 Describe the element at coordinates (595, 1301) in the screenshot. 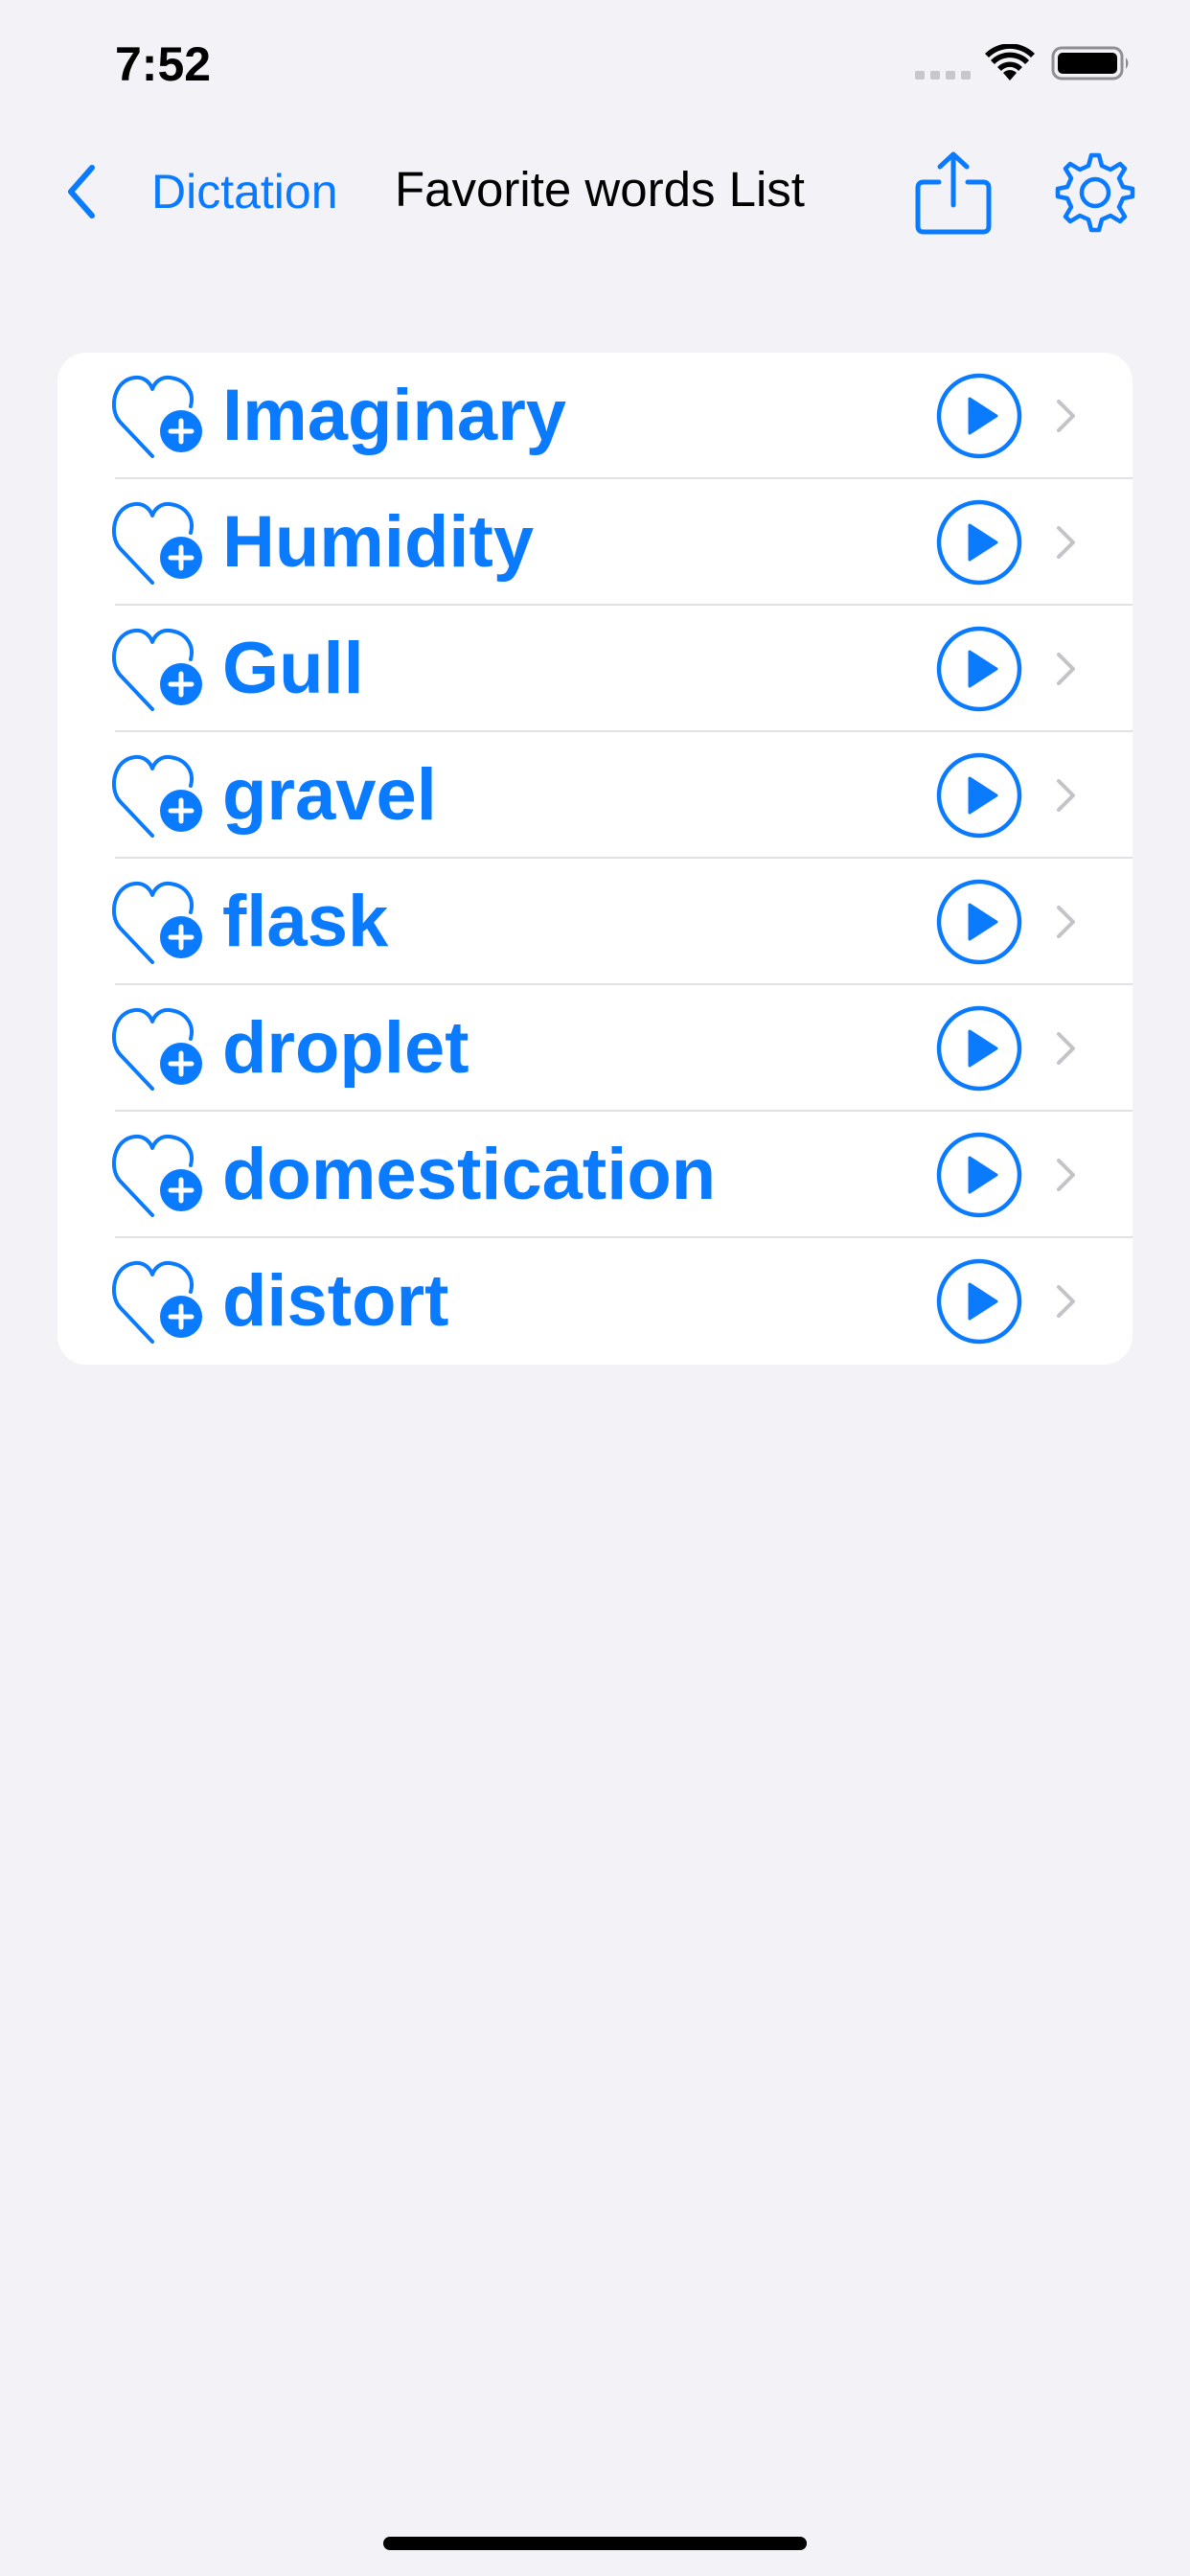

I see `list-item: distort` at that location.